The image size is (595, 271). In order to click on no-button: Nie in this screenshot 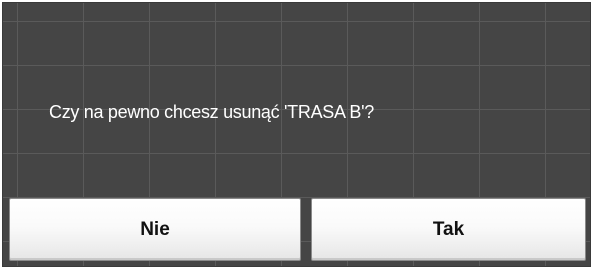, I will do `click(155, 229)`.